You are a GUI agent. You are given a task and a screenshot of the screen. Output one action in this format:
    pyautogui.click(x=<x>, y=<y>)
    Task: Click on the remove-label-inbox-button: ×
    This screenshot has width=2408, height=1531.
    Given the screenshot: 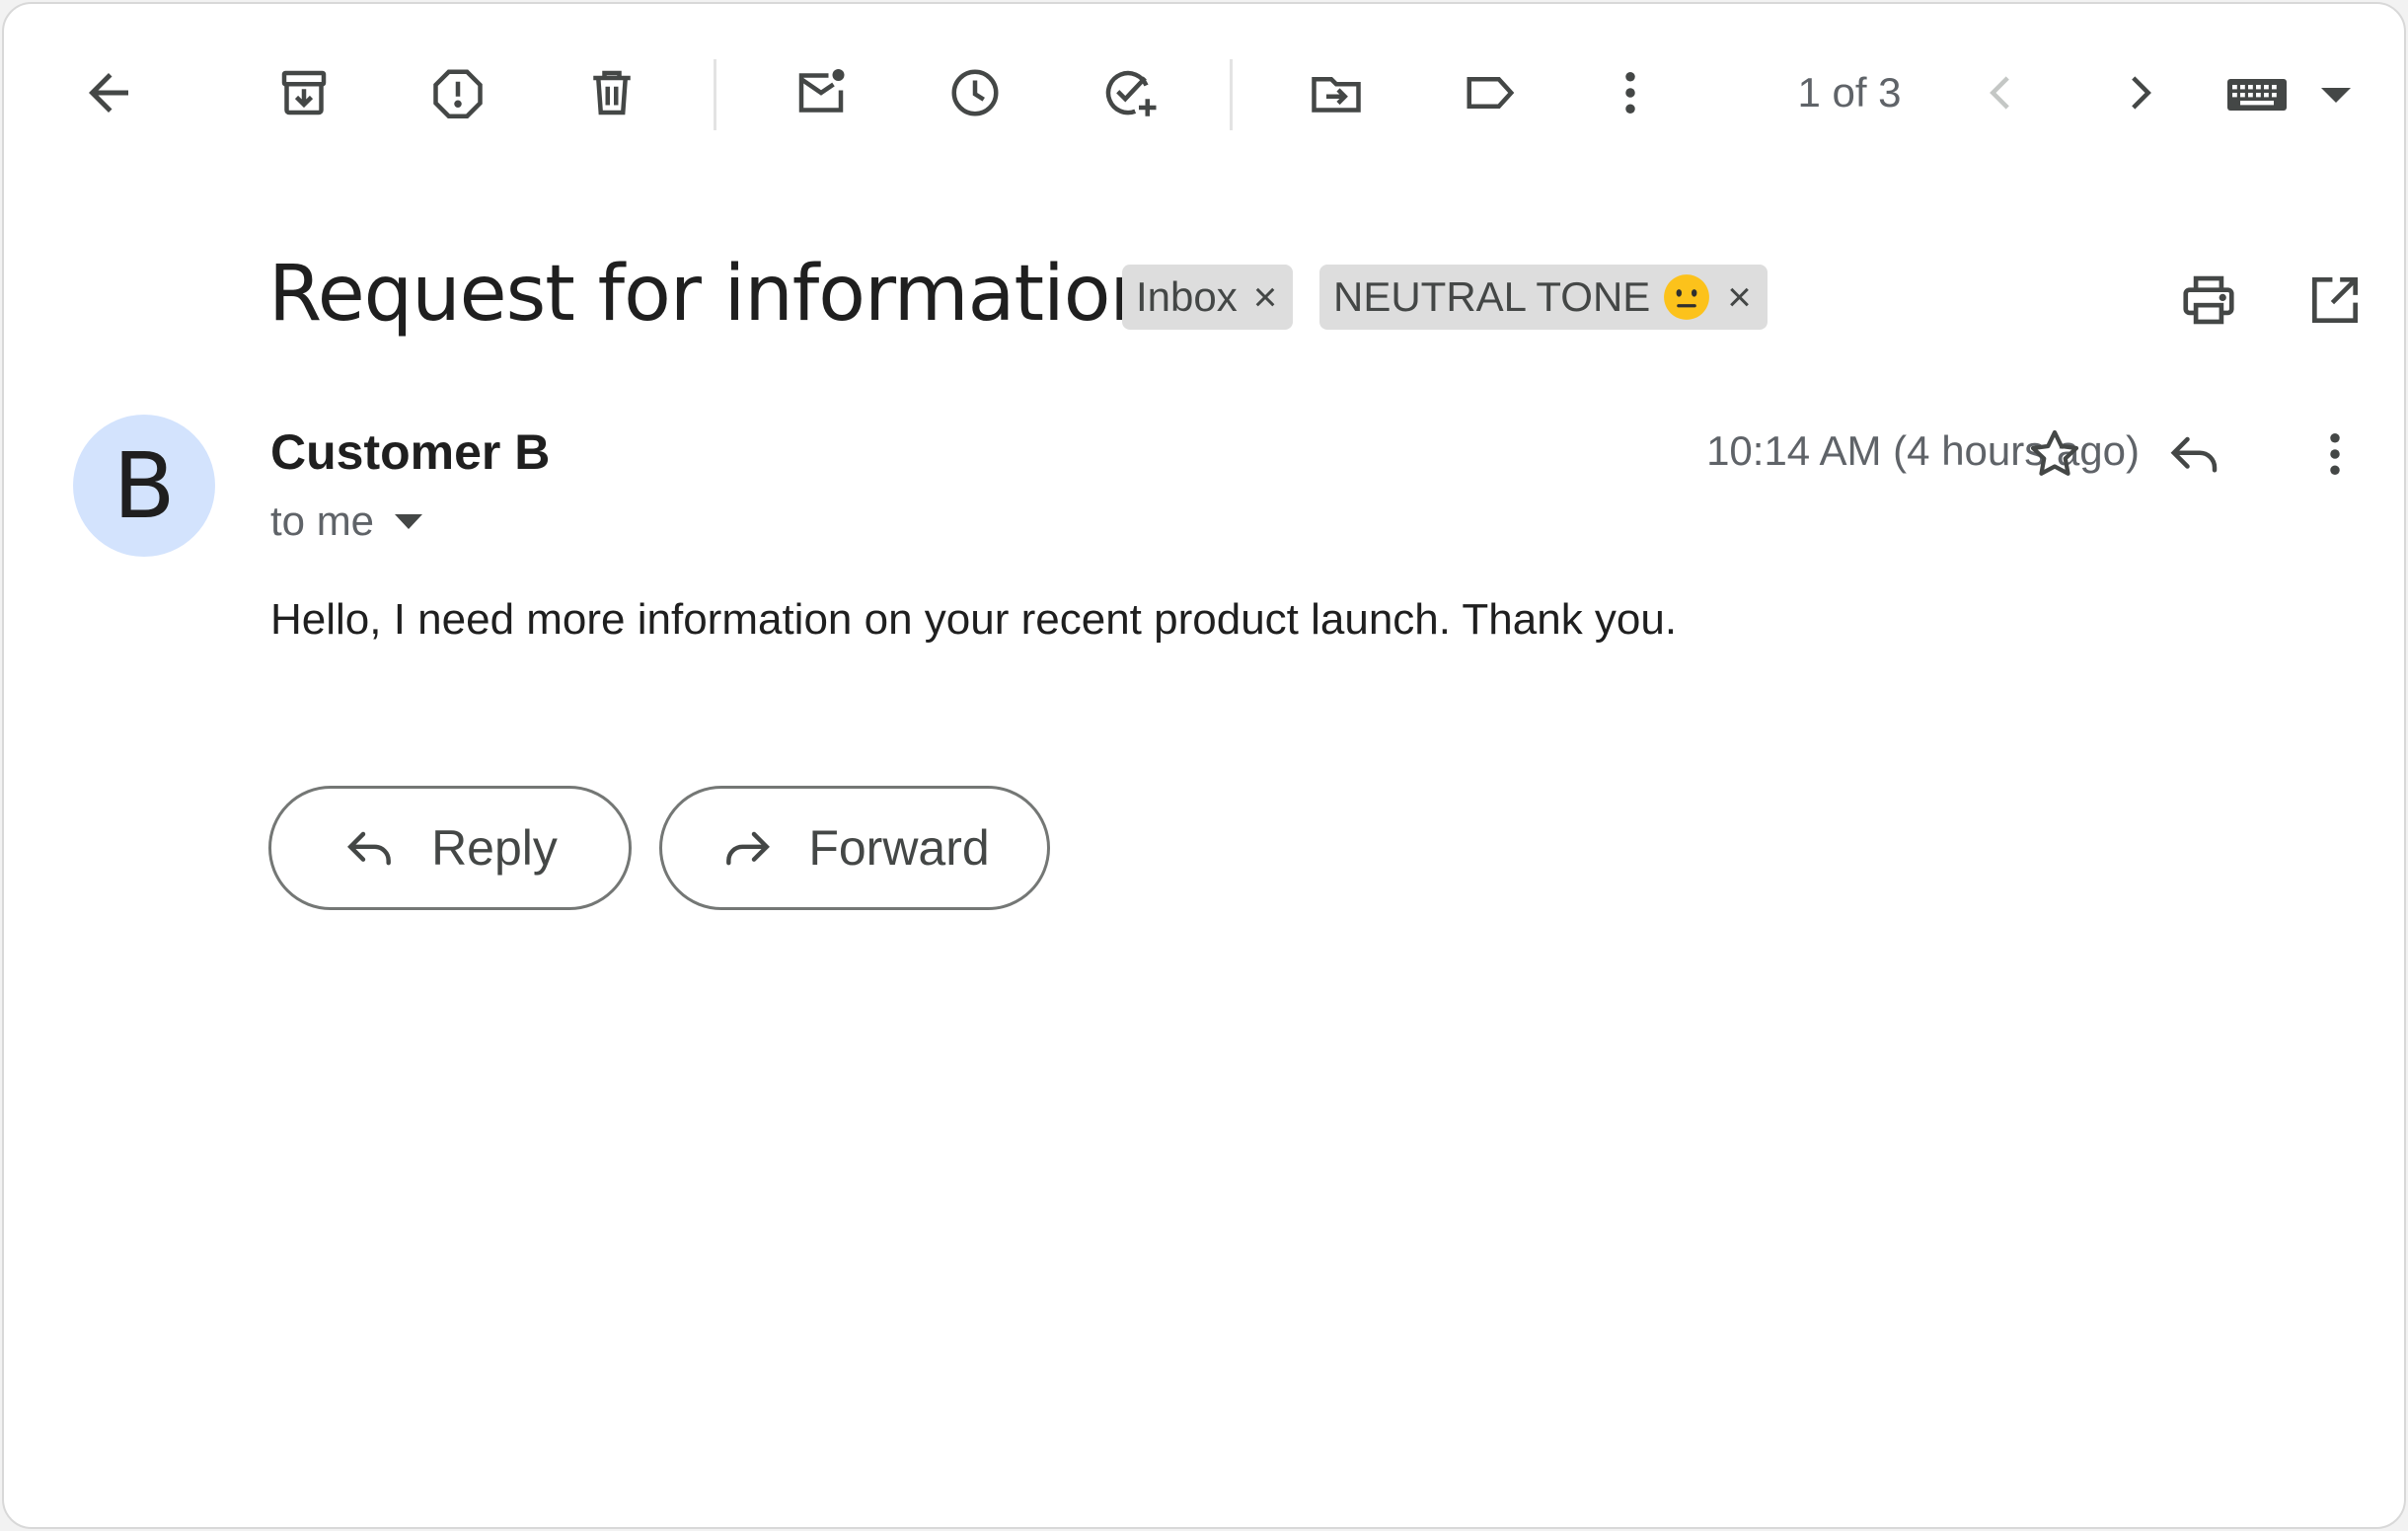 What is the action you would take?
    pyautogui.click(x=1265, y=297)
    